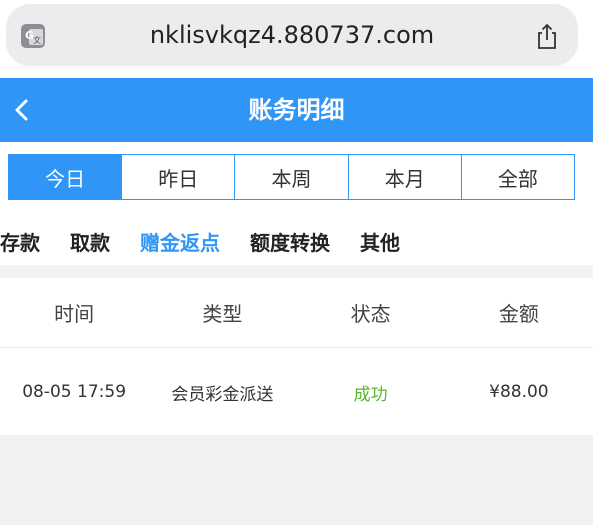  I want to click on column-header-status: 状态, so click(370, 314).